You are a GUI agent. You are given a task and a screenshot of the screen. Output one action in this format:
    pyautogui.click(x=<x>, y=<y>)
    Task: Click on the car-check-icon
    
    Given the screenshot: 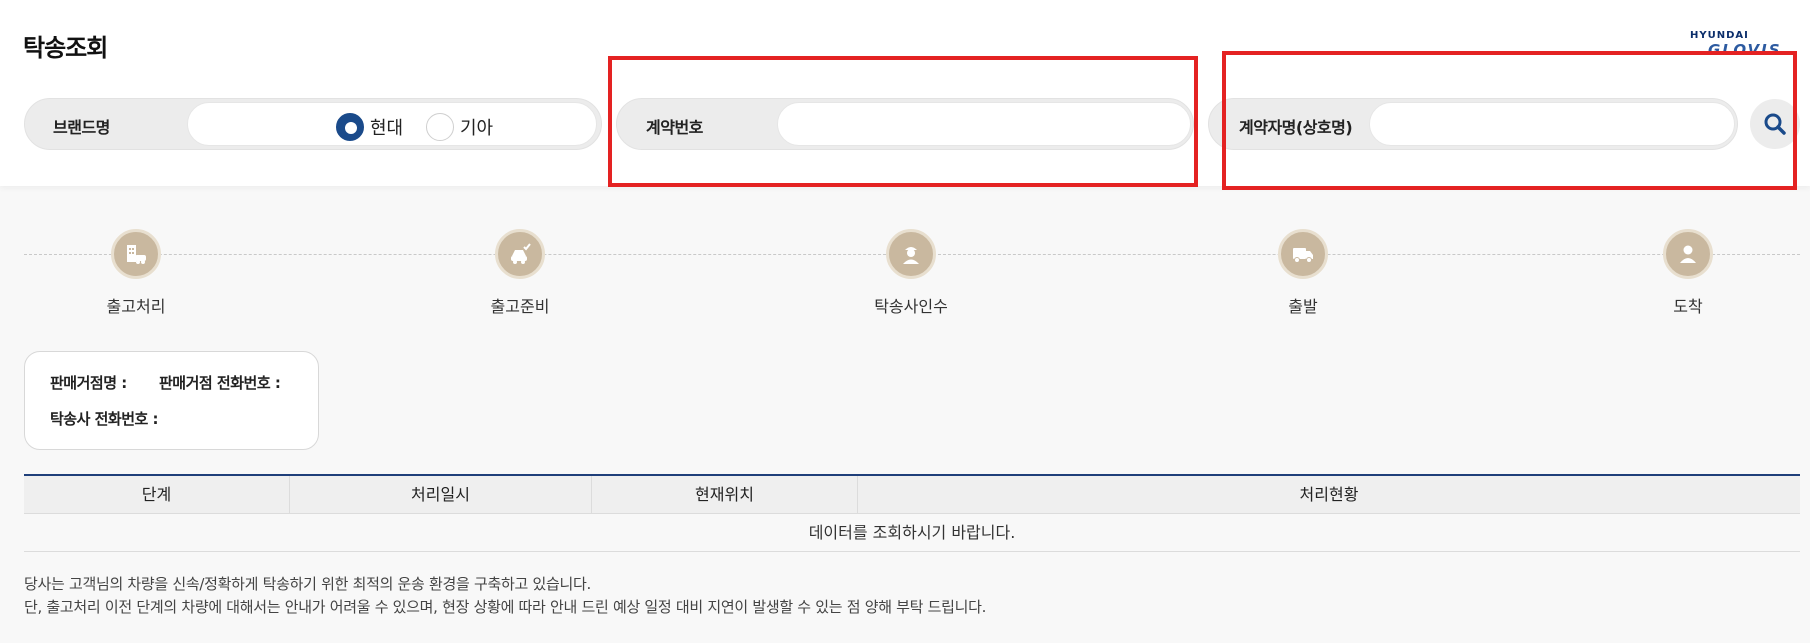 What is the action you would take?
    pyautogui.click(x=520, y=254)
    